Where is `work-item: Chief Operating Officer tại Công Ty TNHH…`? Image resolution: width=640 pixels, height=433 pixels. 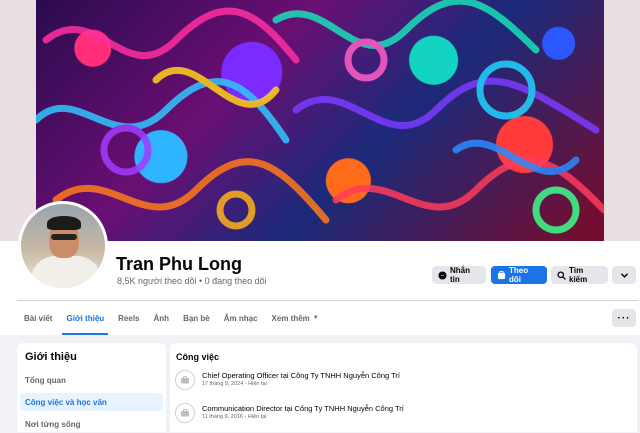 work-item: Chief Operating Officer tại Công Ty TNHH… is located at coordinates (400, 382).